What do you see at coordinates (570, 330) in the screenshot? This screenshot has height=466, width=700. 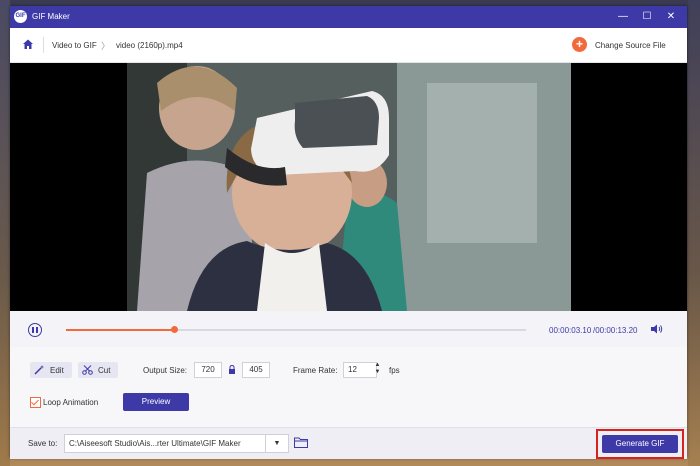 I see `current-time: 00:00:03.10` at bounding box center [570, 330].